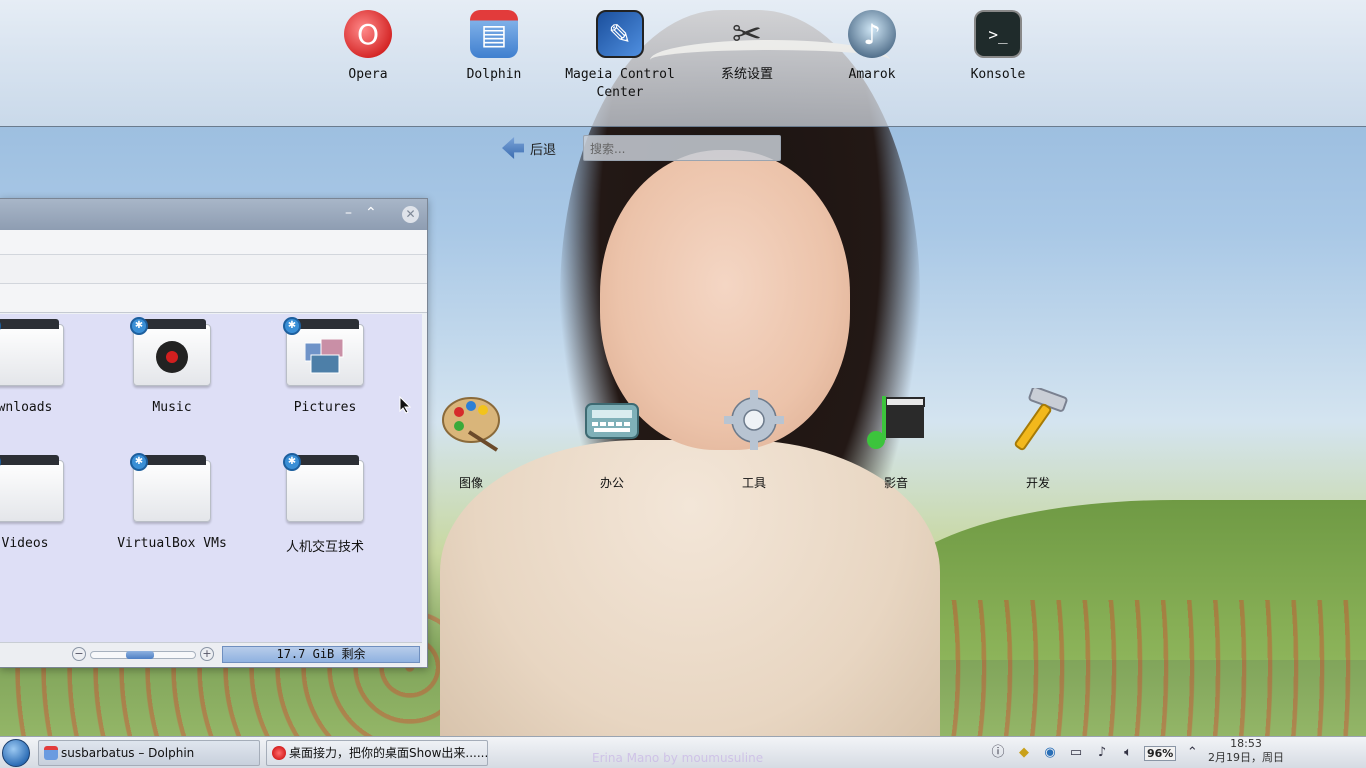  Describe the element at coordinates (172, 357) in the screenshot. I see `music-record-icon` at that location.